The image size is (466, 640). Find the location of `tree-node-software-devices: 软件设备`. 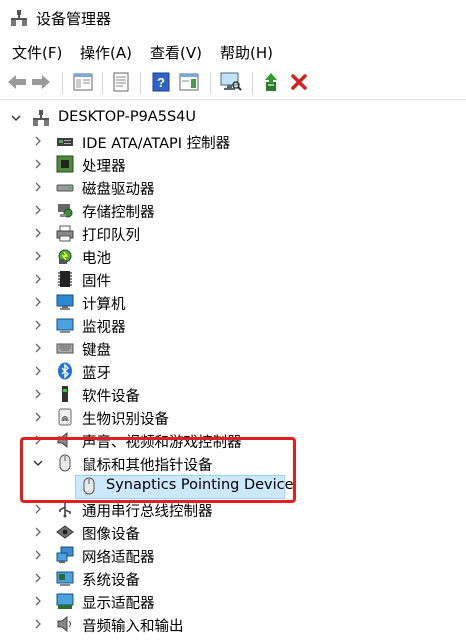

tree-node-software-devices: 软件设备 is located at coordinates (233, 394).